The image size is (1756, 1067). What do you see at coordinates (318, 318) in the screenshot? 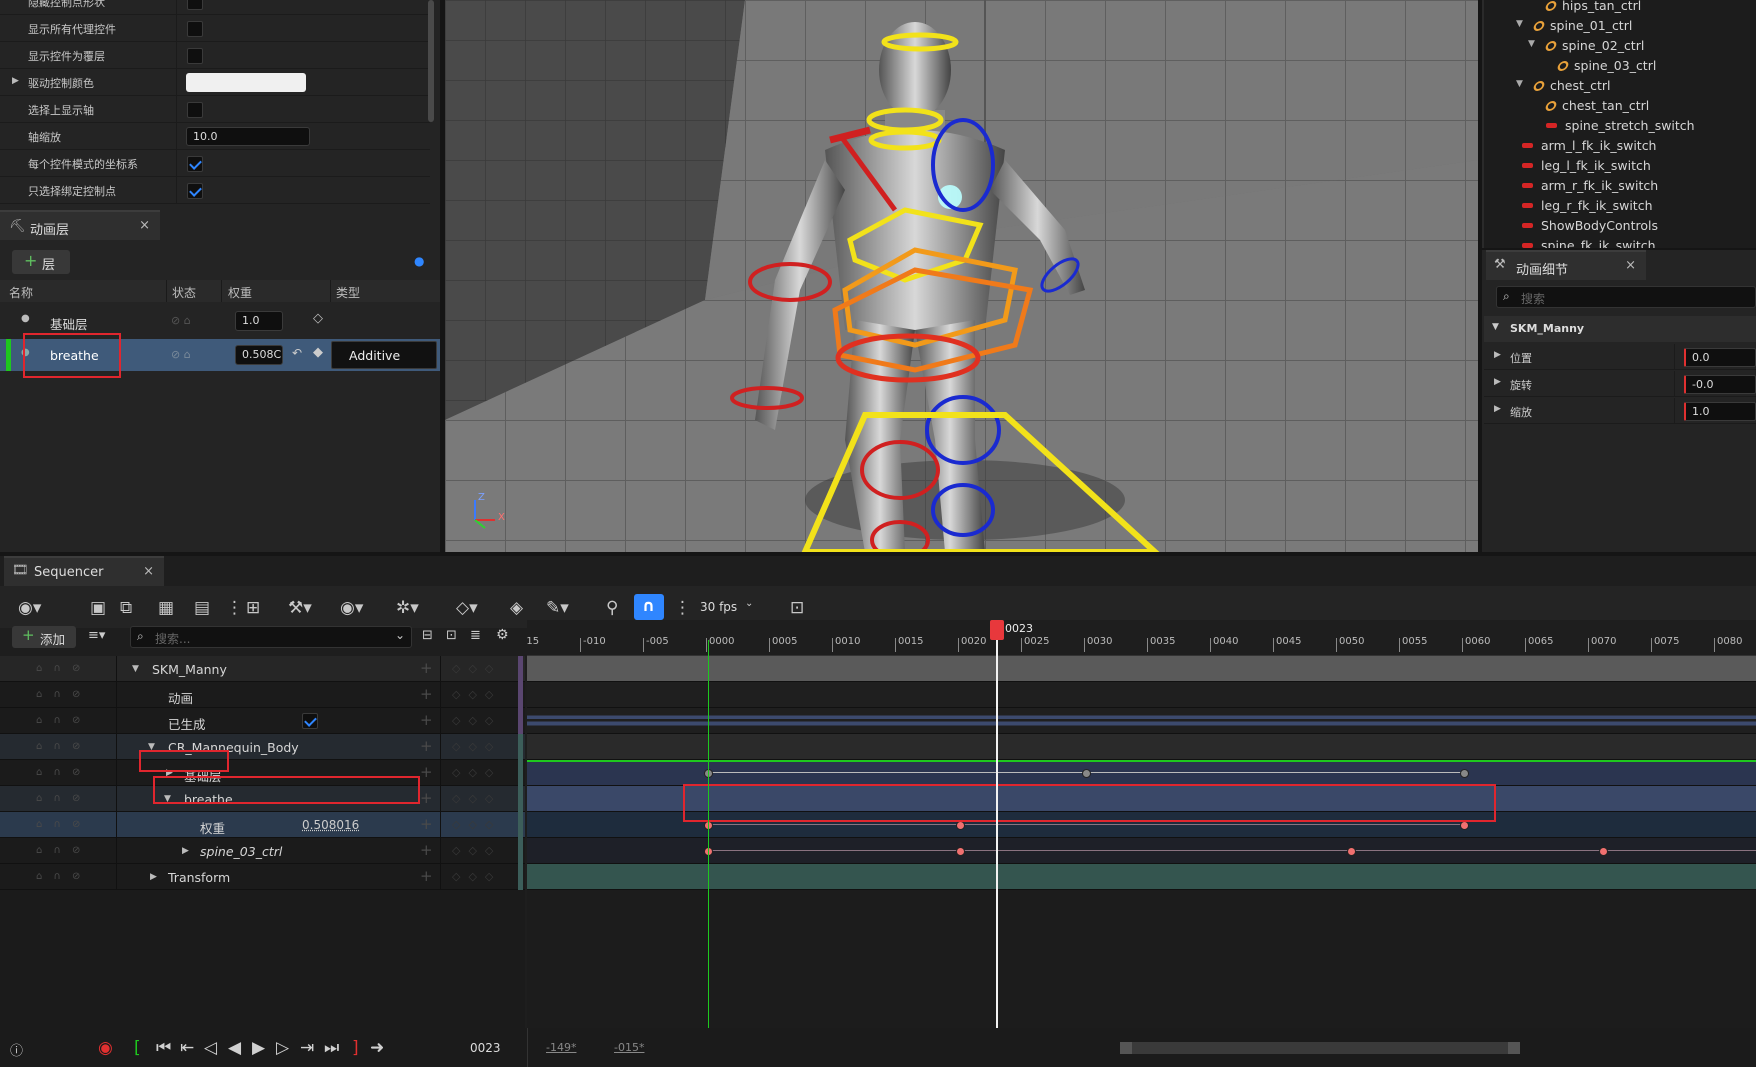
I see `key-icon: ◇` at bounding box center [318, 318].